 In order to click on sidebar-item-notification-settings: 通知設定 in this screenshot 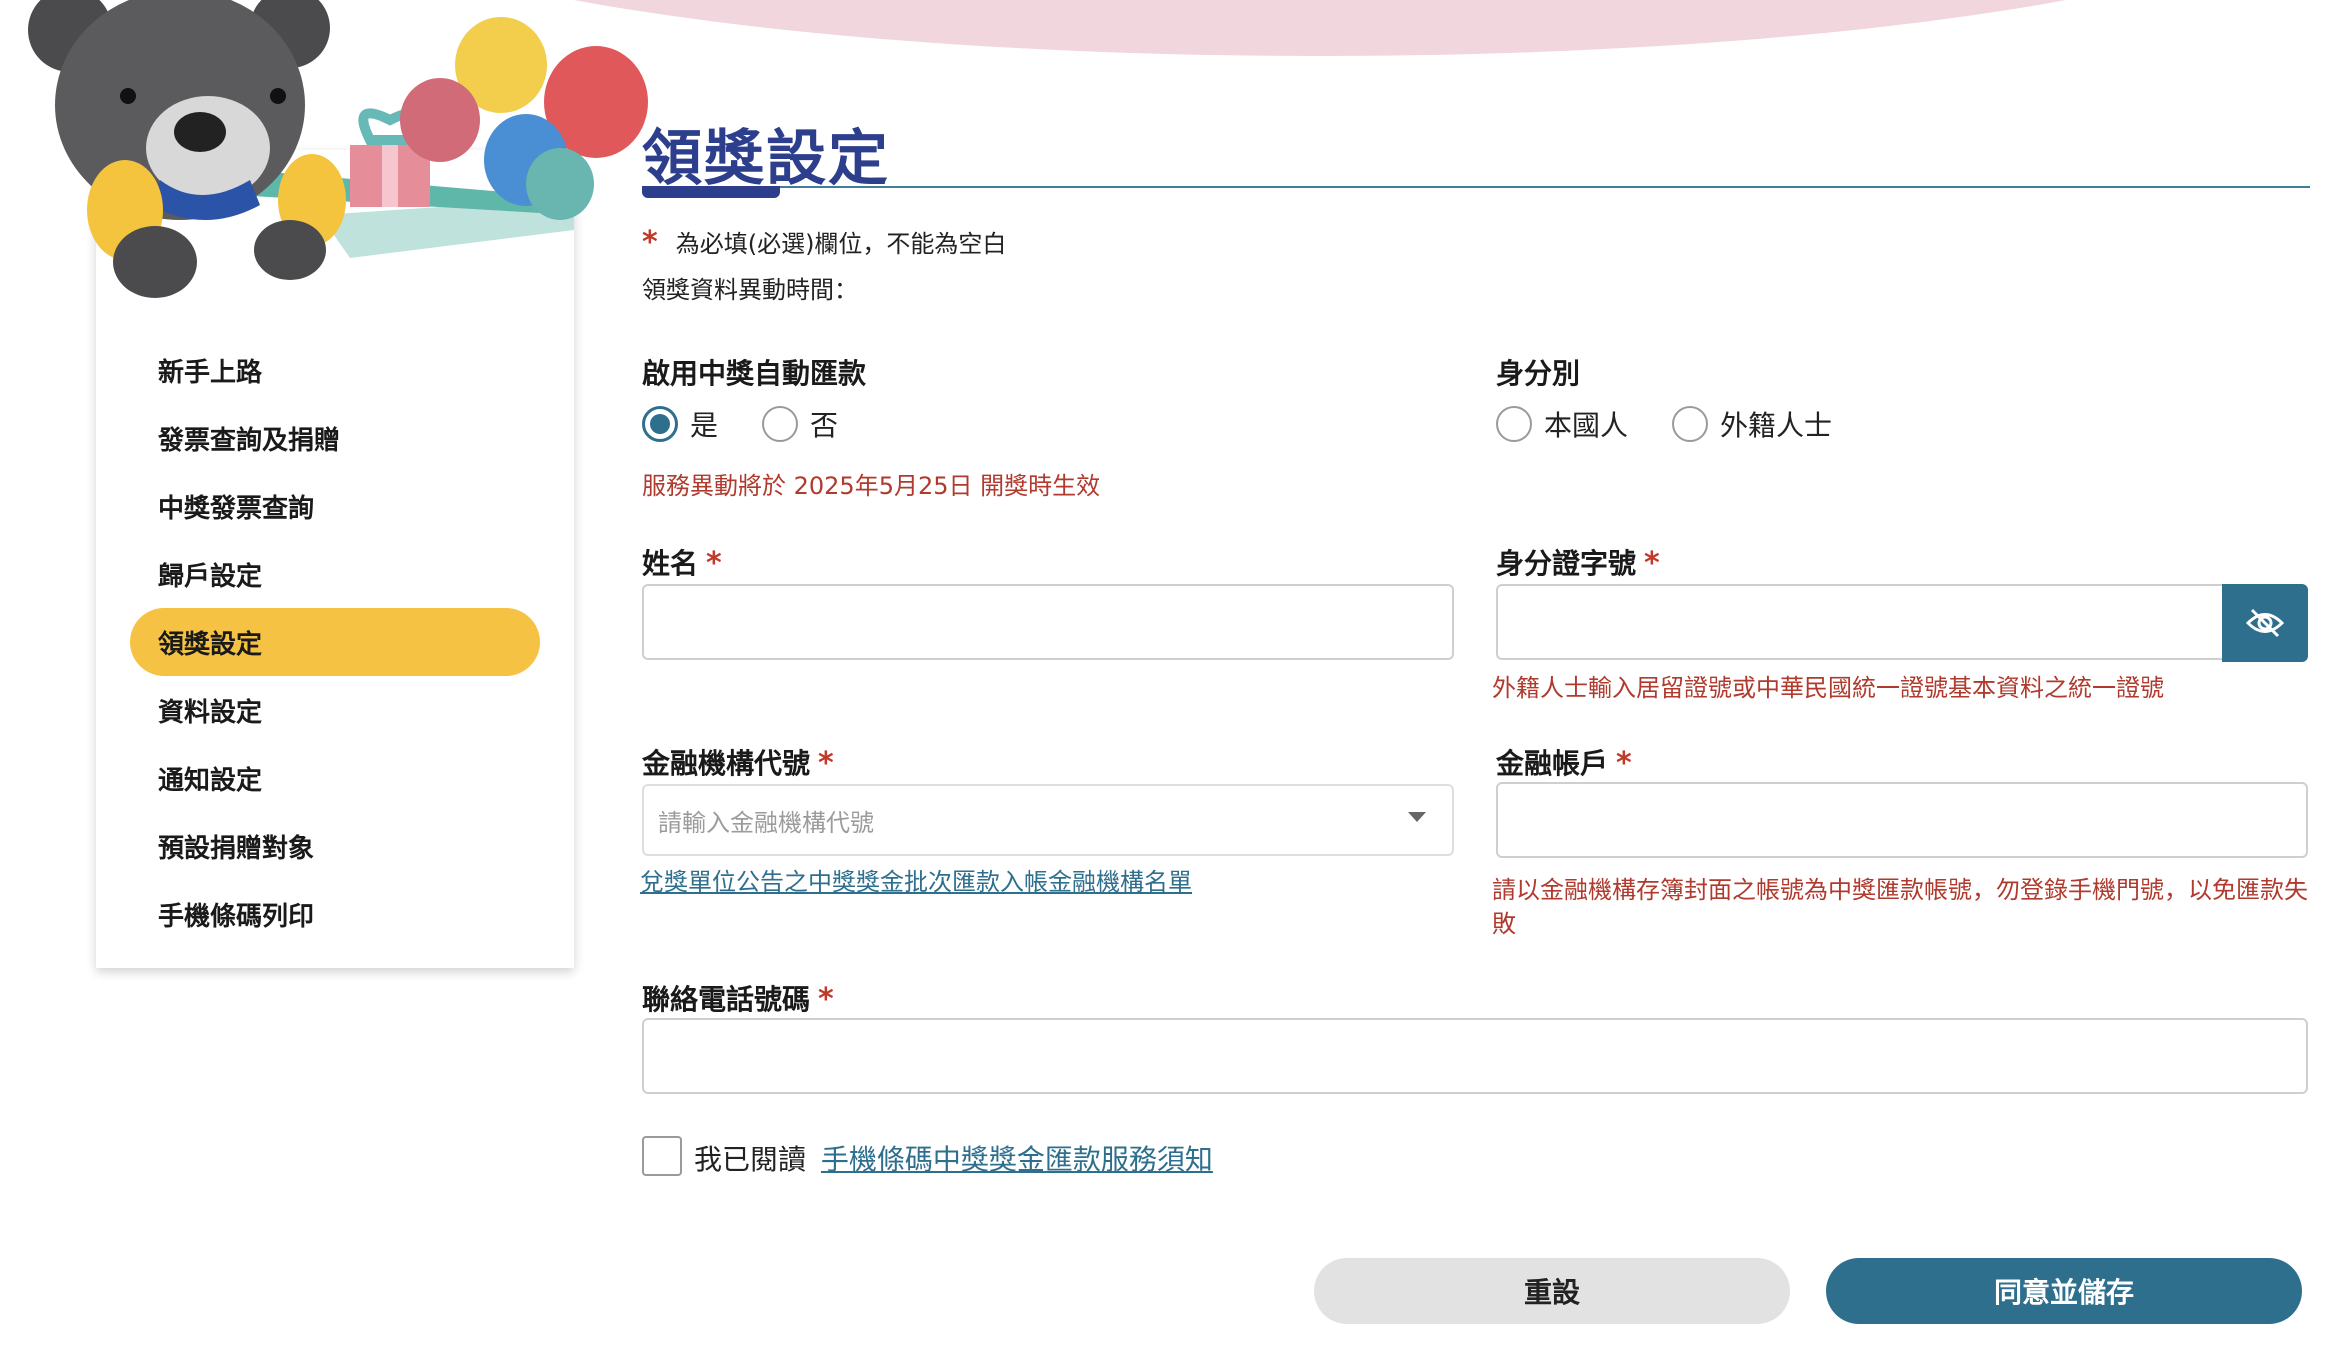, I will do `click(335, 778)`.